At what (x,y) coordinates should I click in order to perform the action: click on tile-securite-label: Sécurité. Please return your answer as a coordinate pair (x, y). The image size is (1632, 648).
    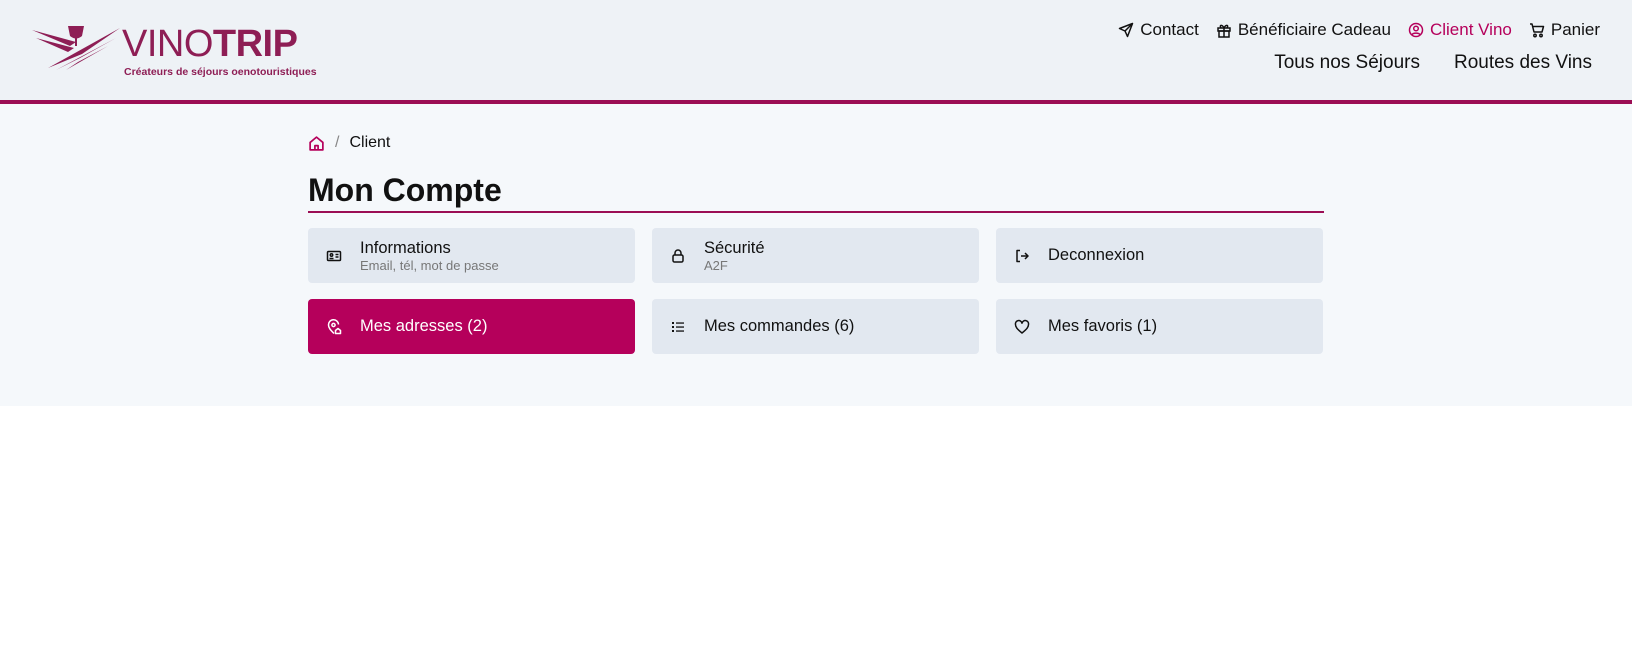
    Looking at the image, I should click on (734, 247).